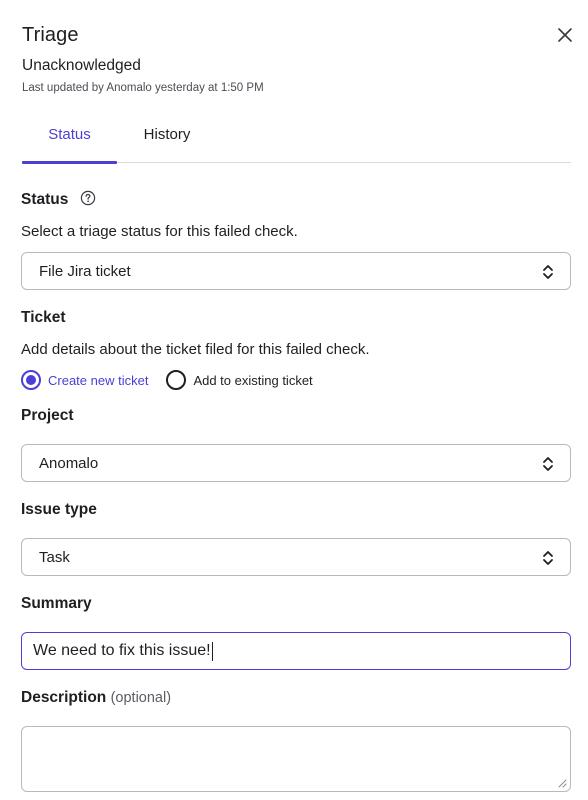 The height and width of the screenshot is (800, 588). What do you see at coordinates (69, 463) in the screenshot?
I see `project-select-value: Anomalo` at bounding box center [69, 463].